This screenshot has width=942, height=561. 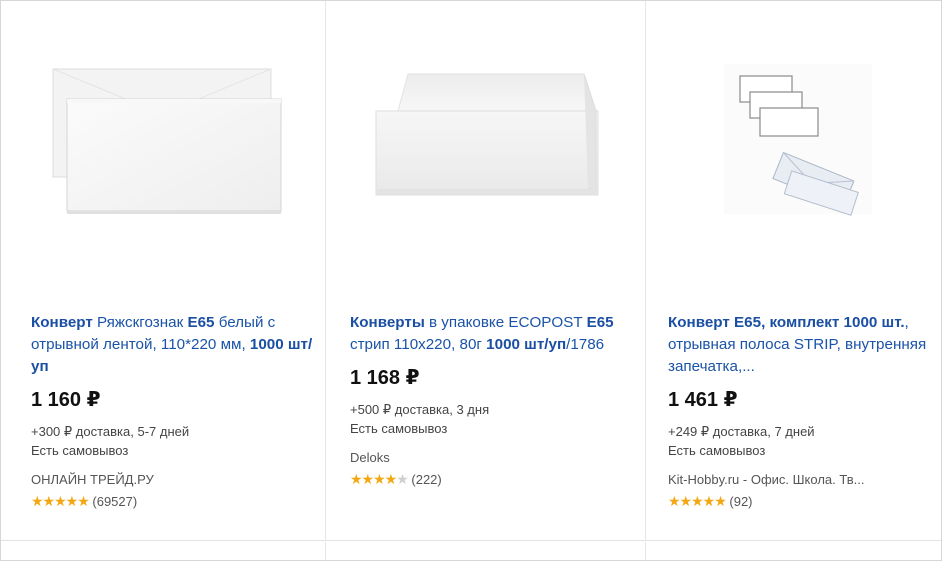 I want to click on shop-name: Deloks, so click(x=493, y=458).